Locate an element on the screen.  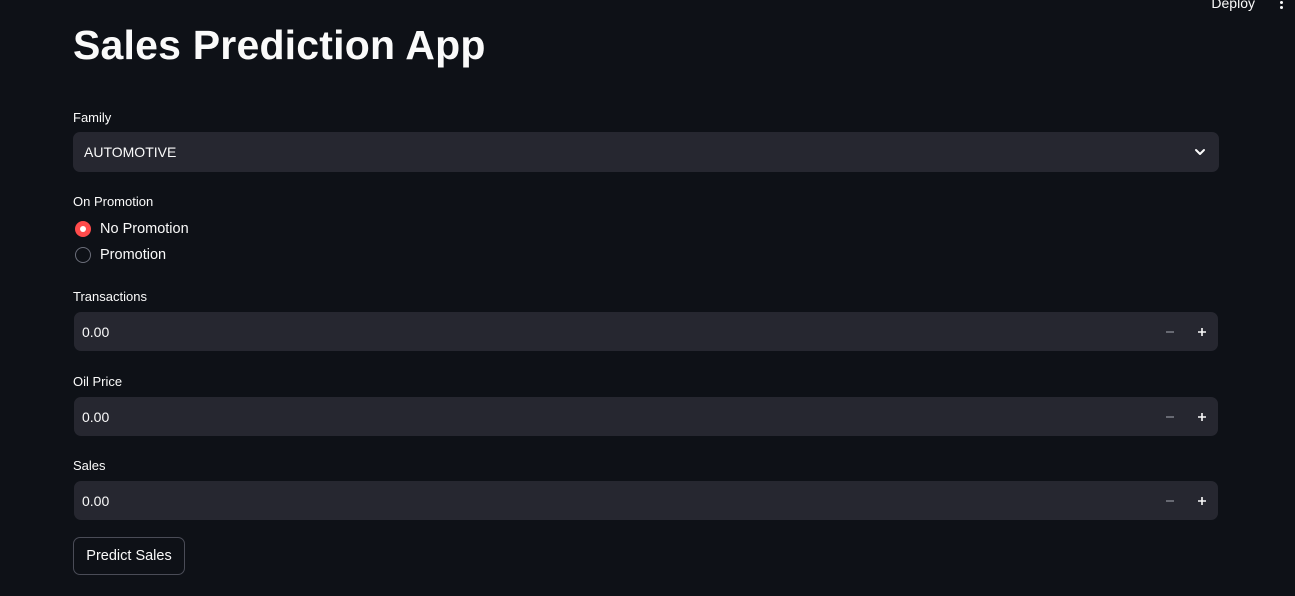
radio-no-promotion: No Promotion is located at coordinates (132, 229).